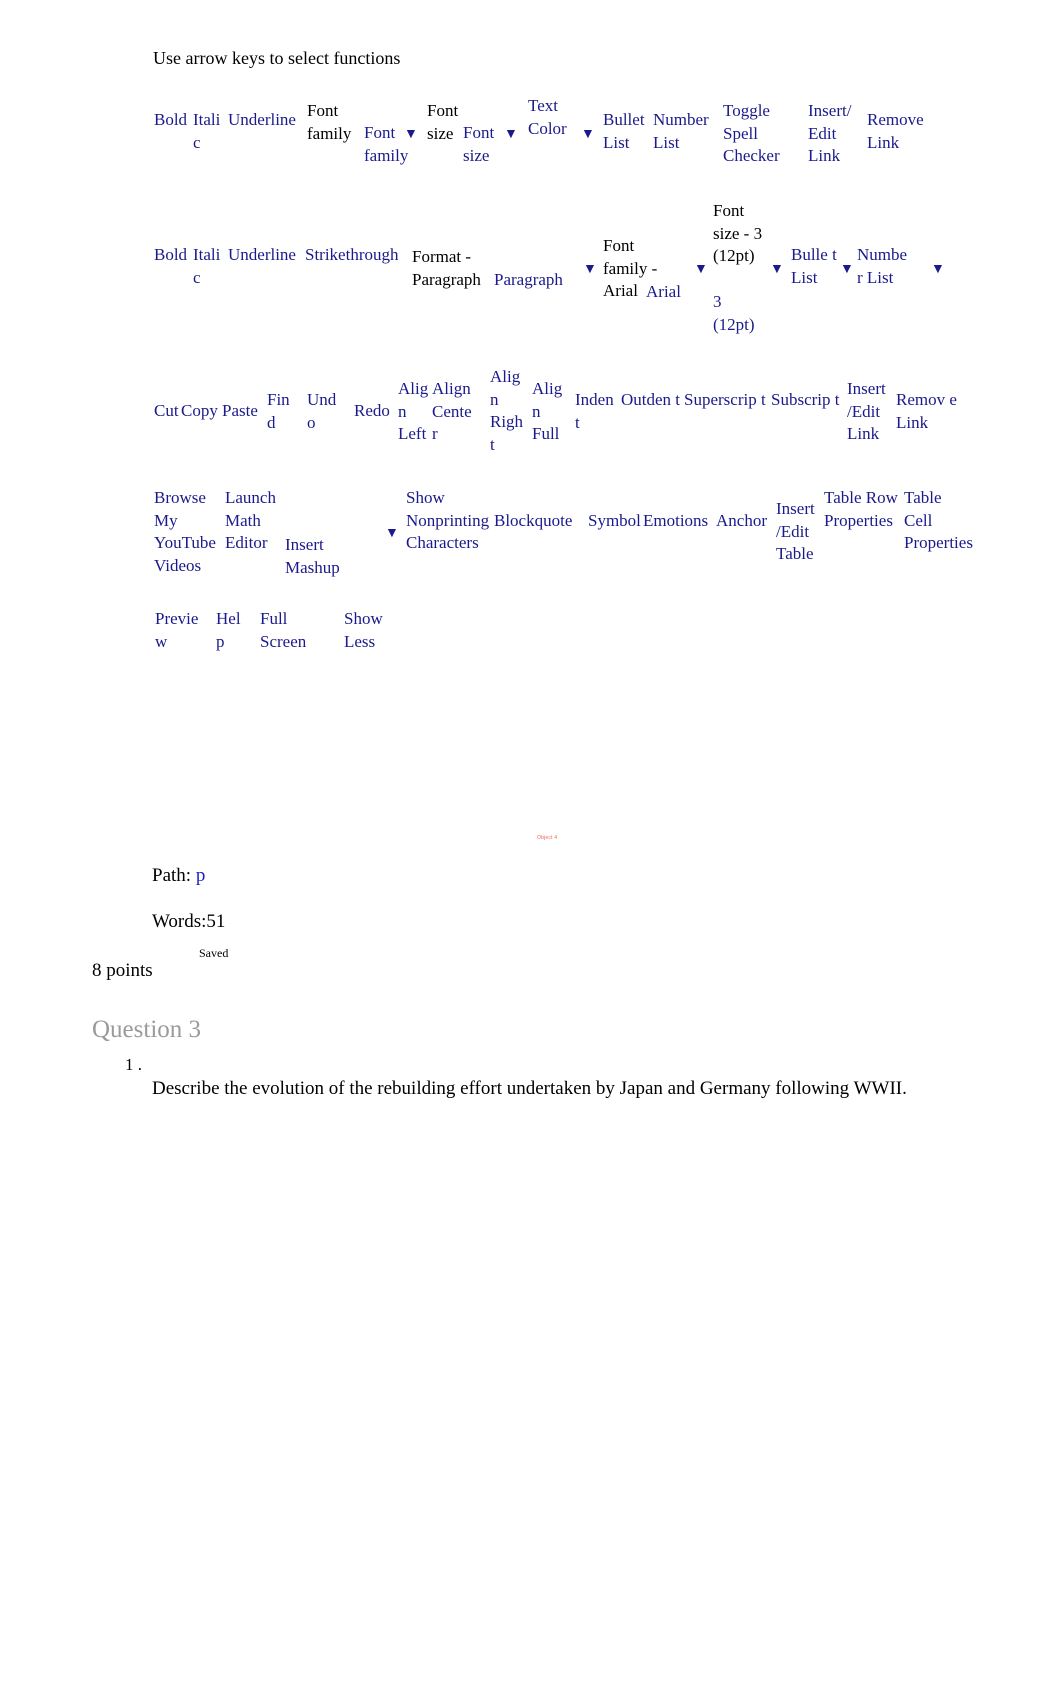  Describe the element at coordinates (281, 411) in the screenshot. I see `toolbar-button-fin-d: Fin d` at that location.